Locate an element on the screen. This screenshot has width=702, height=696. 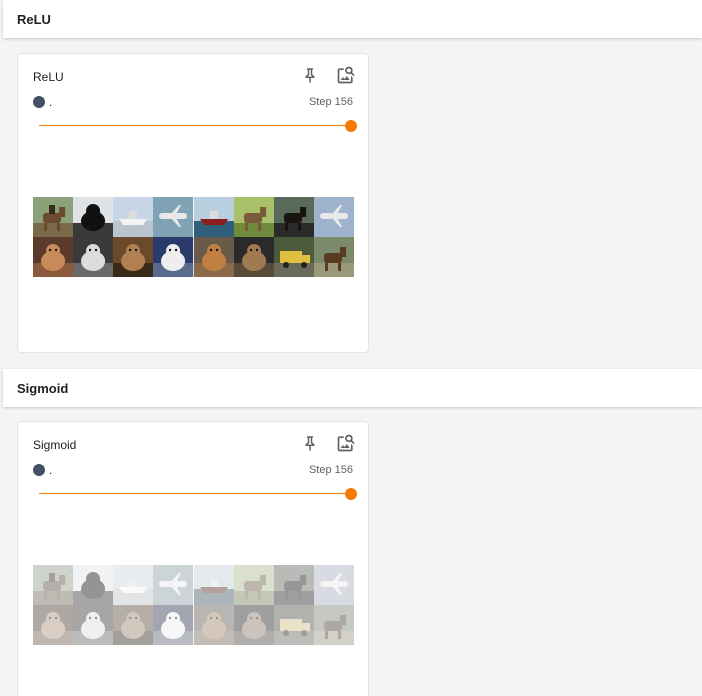
section-title: Sigmoid is located at coordinates (43, 388).